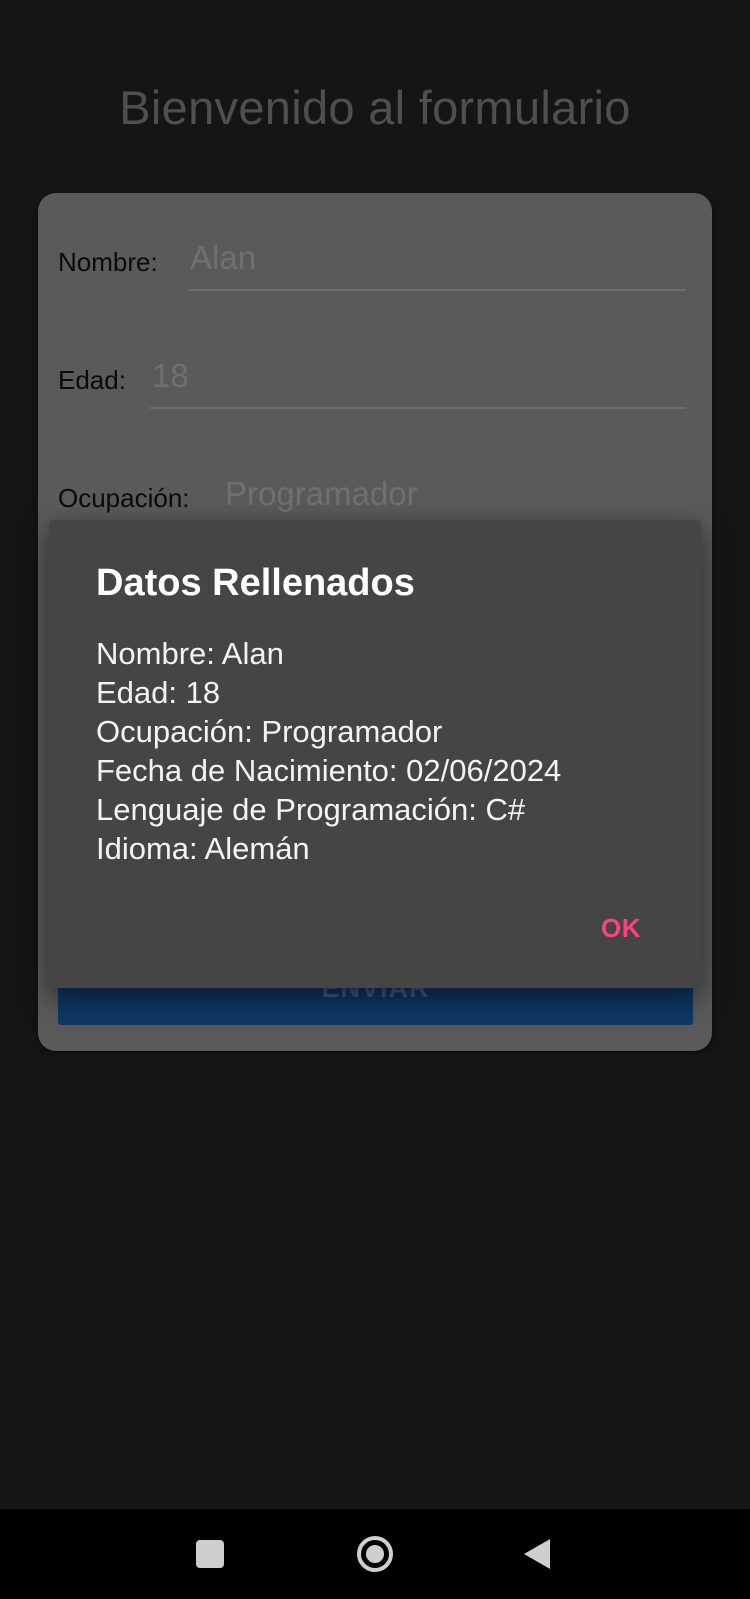 This screenshot has height=1599, width=750. What do you see at coordinates (203, 848) in the screenshot?
I see `dialog-line-idiom: Idioma: Alemán` at bounding box center [203, 848].